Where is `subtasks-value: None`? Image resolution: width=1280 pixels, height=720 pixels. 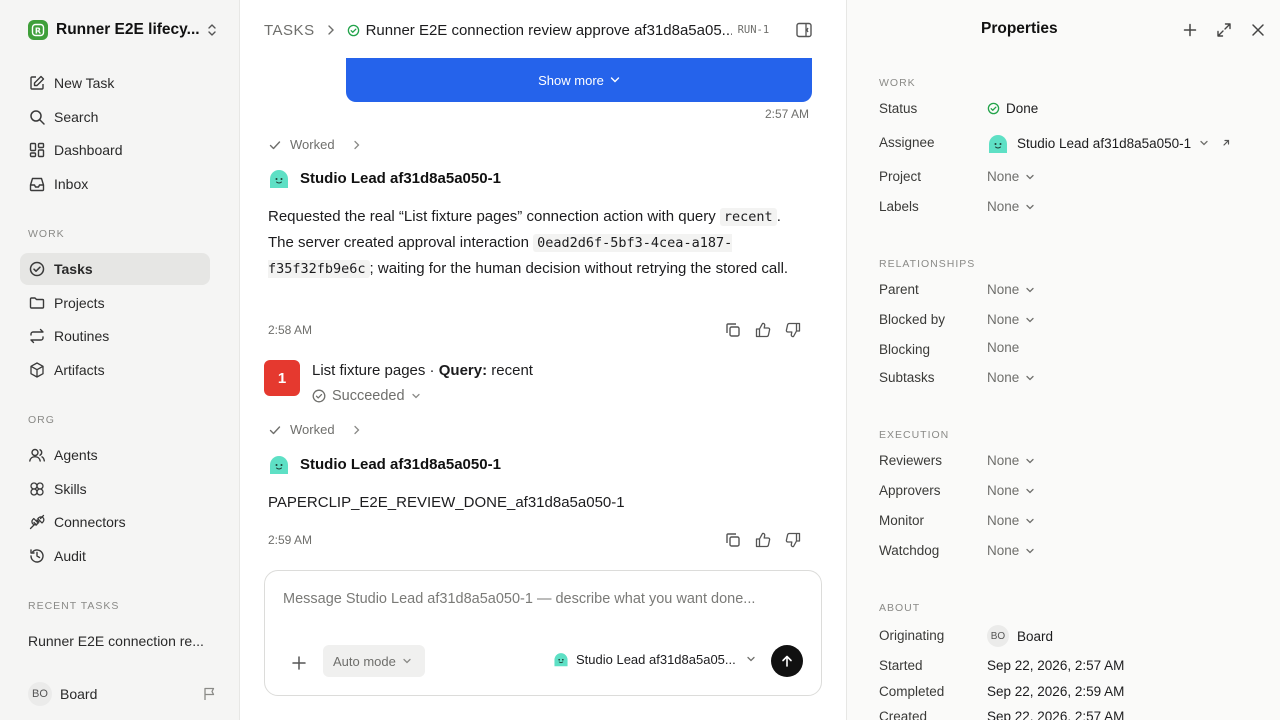
subtasks-value: None is located at coordinates (1011, 377).